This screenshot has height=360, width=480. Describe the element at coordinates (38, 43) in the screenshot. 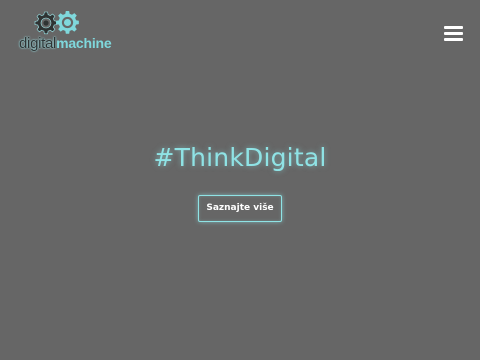

I see `logo-text-digital: digital` at that location.